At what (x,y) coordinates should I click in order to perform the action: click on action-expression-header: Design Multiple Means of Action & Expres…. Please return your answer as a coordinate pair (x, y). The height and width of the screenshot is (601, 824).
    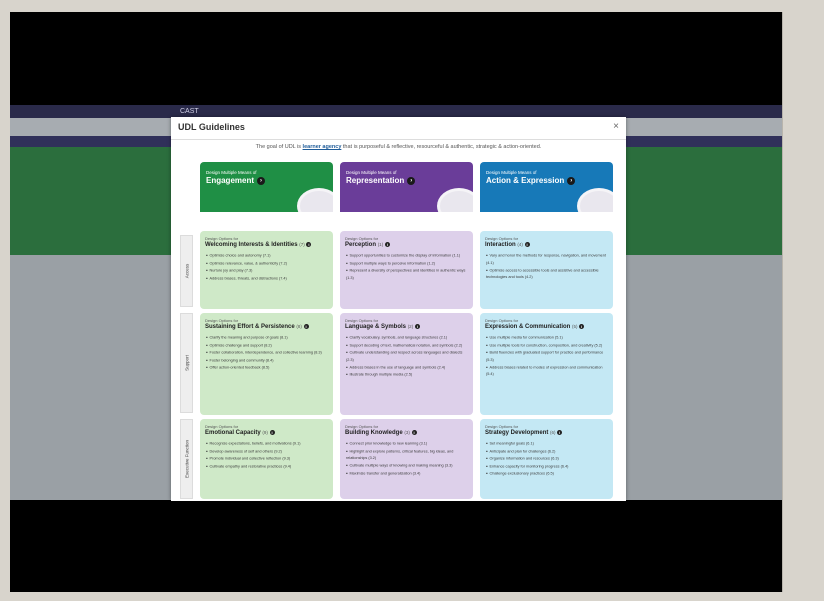
    Looking at the image, I should click on (546, 187).